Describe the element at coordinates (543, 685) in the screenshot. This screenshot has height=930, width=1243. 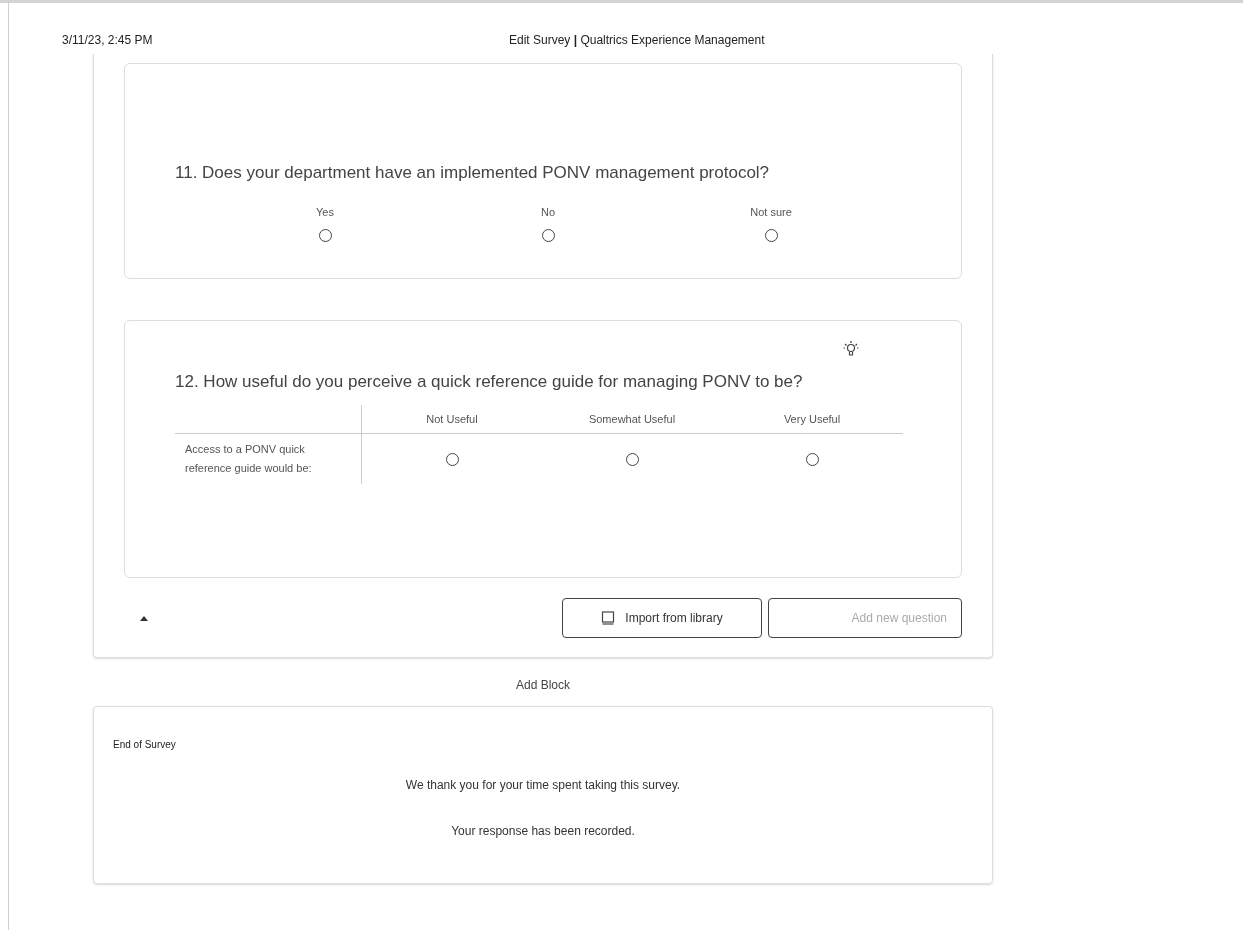
I see `add-block-link: Add Block` at that location.